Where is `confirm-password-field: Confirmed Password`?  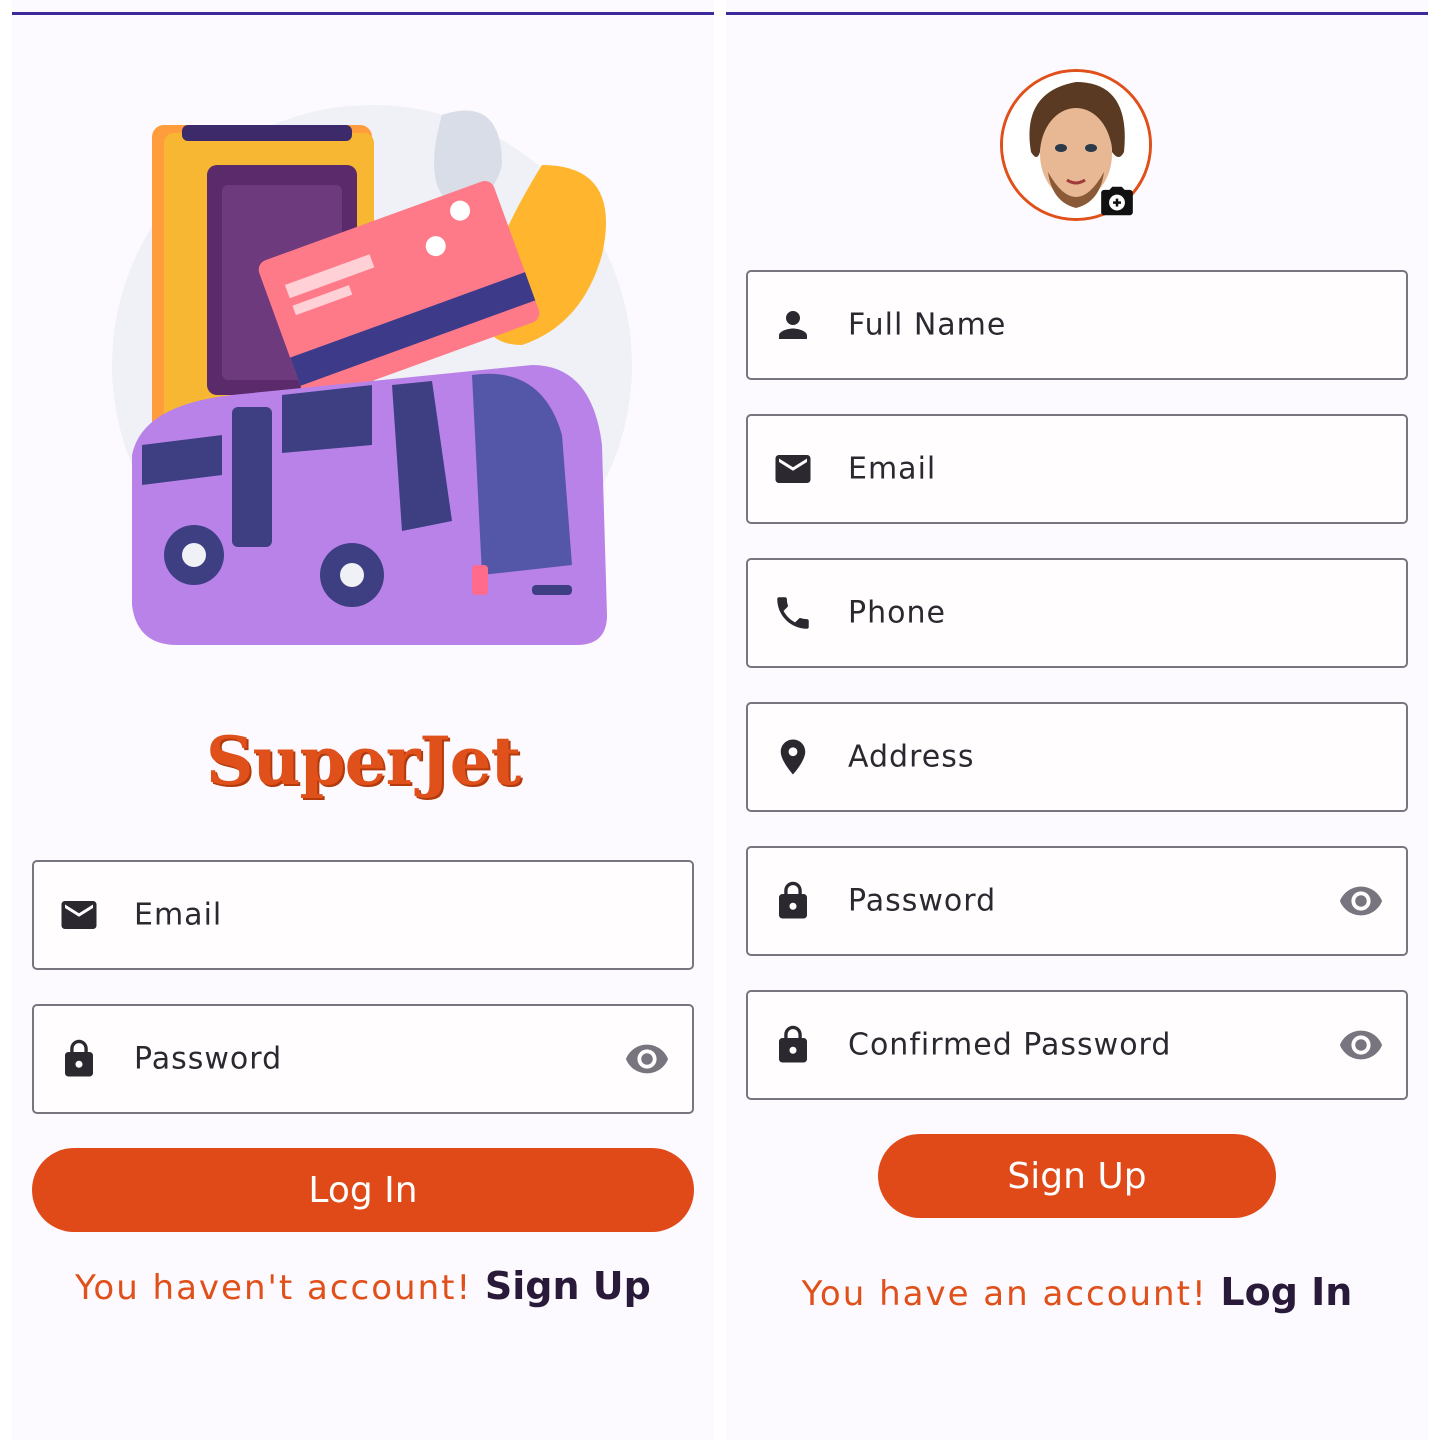
confirm-password-field: Confirmed Password is located at coordinates (1077, 1045).